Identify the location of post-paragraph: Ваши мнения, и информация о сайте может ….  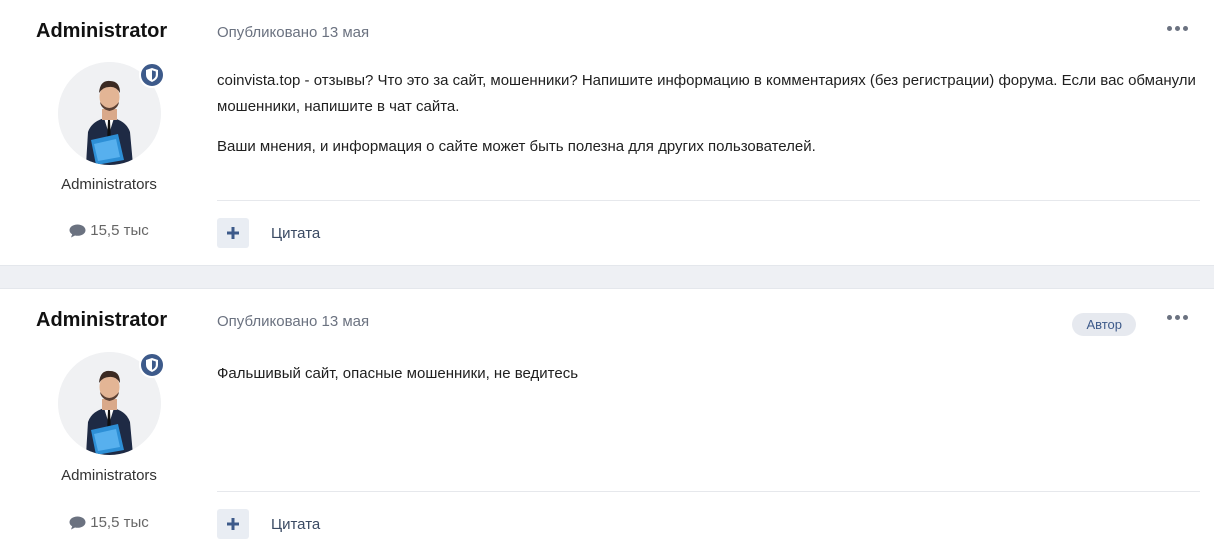
(516, 146).